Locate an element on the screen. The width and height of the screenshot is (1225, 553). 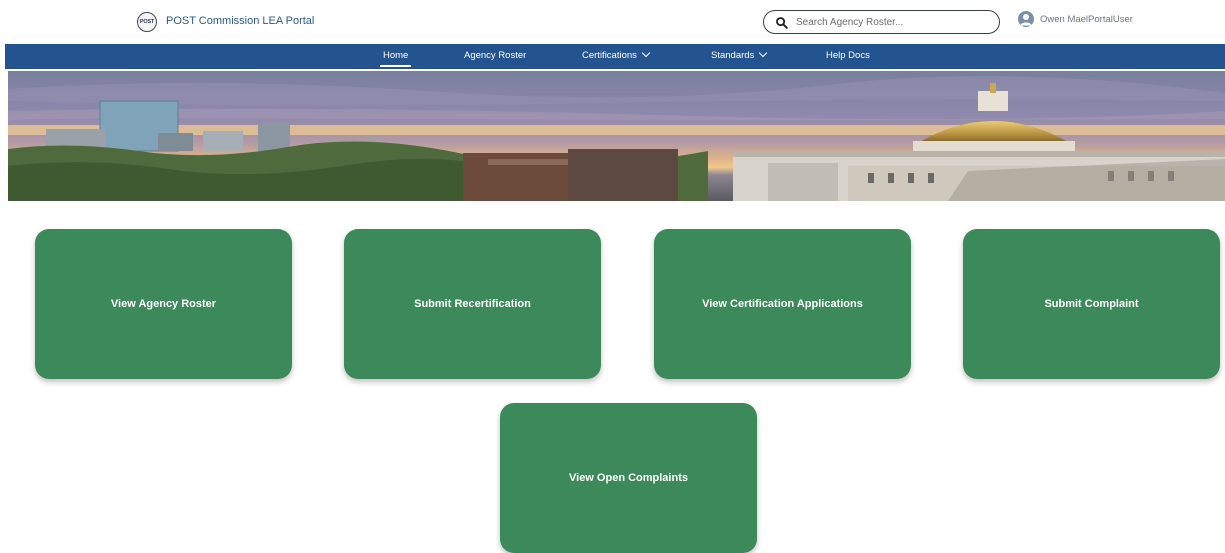
tile-label: Submit Complaint is located at coordinates (1091, 304).